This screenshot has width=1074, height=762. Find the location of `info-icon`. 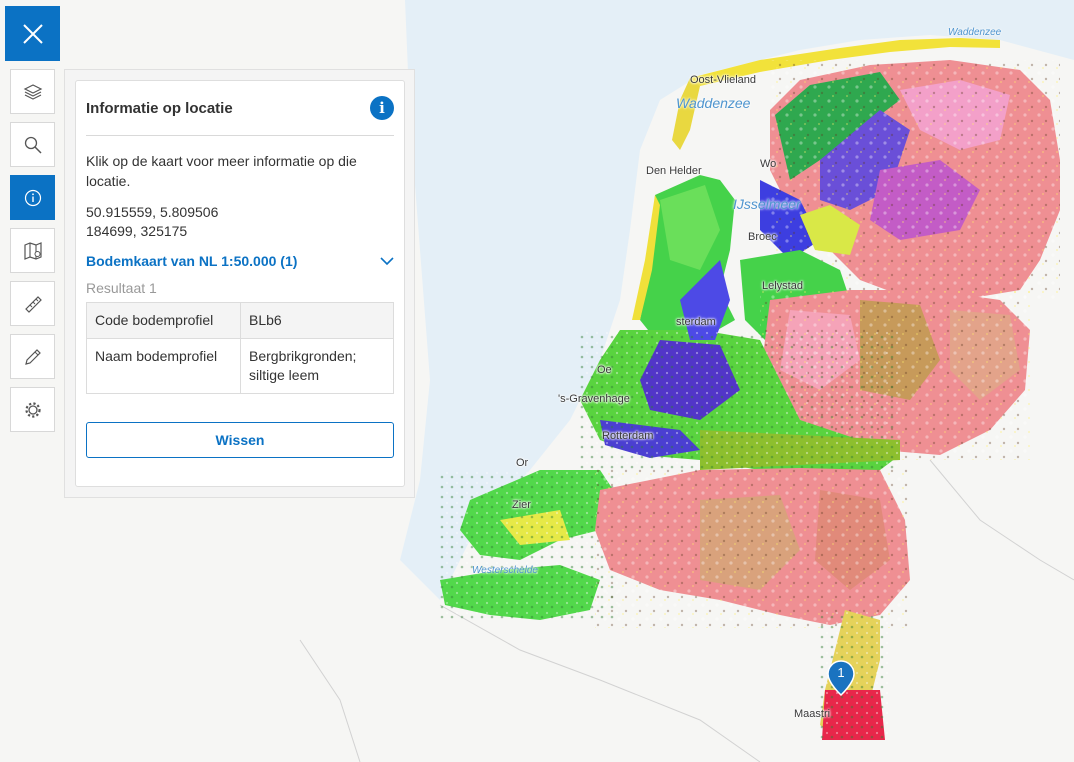

info-icon is located at coordinates (32, 197).